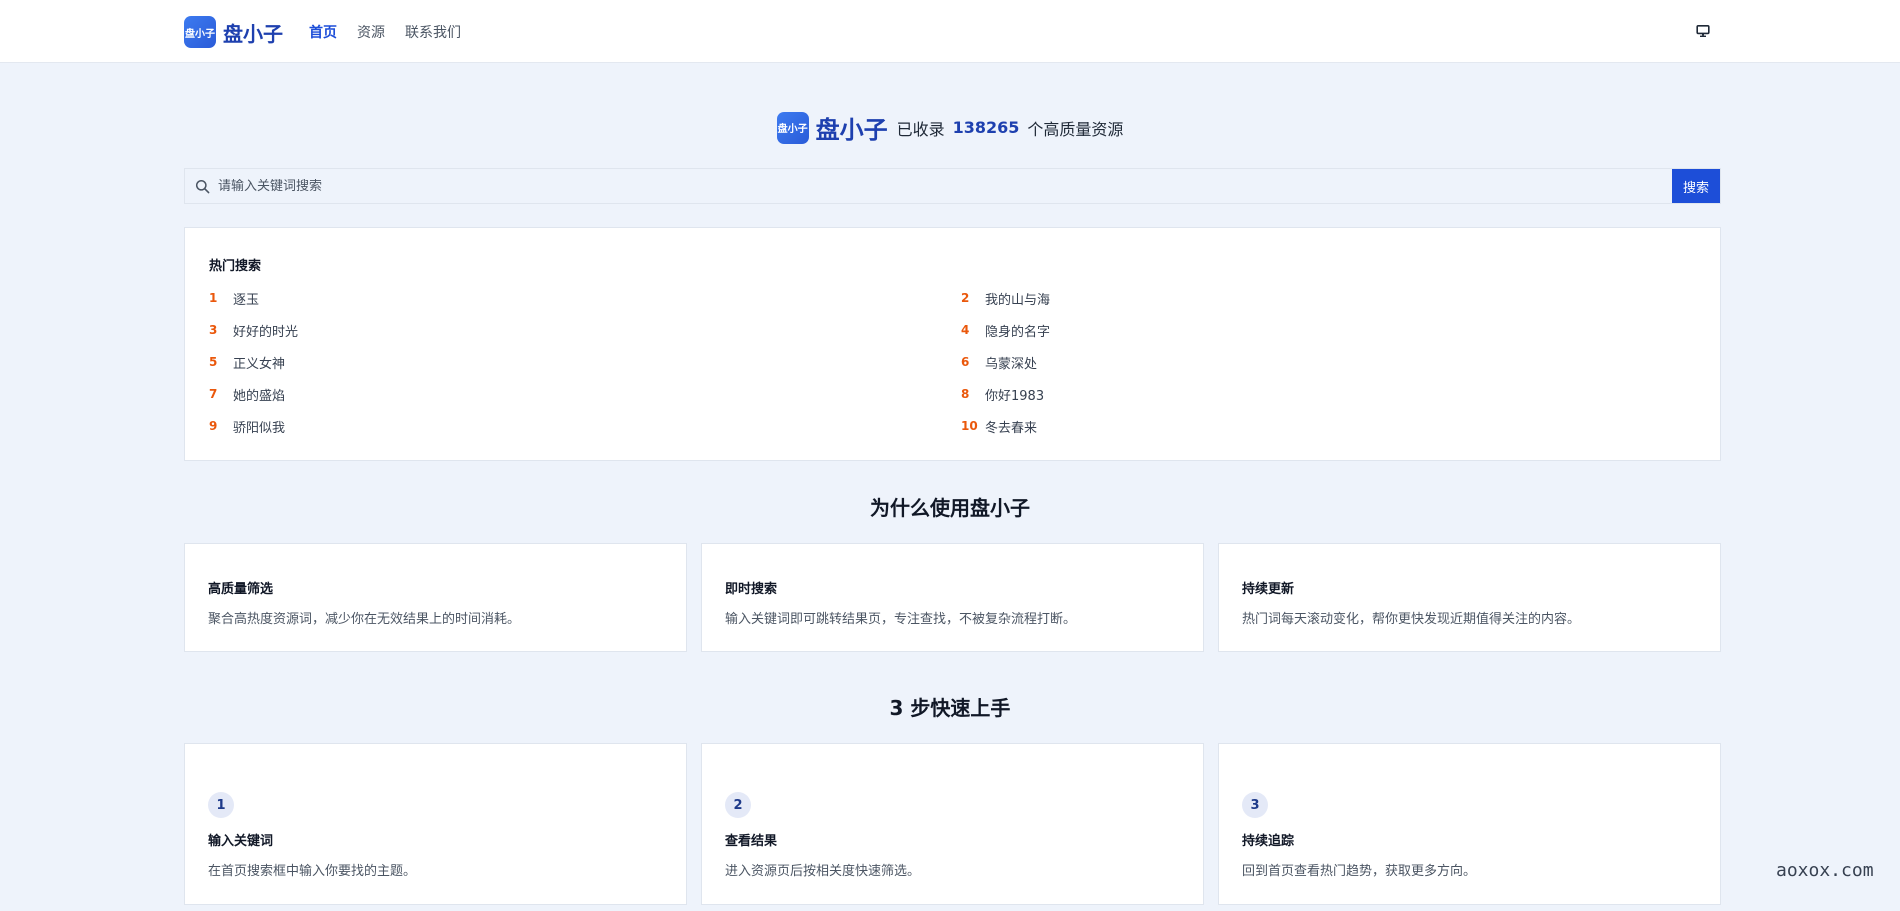 This screenshot has height=911, width=1900. Describe the element at coordinates (950, 127) in the screenshot. I see `hero-stats: 盘小子 盘小子 已收录 138265 个高质量资源` at that location.